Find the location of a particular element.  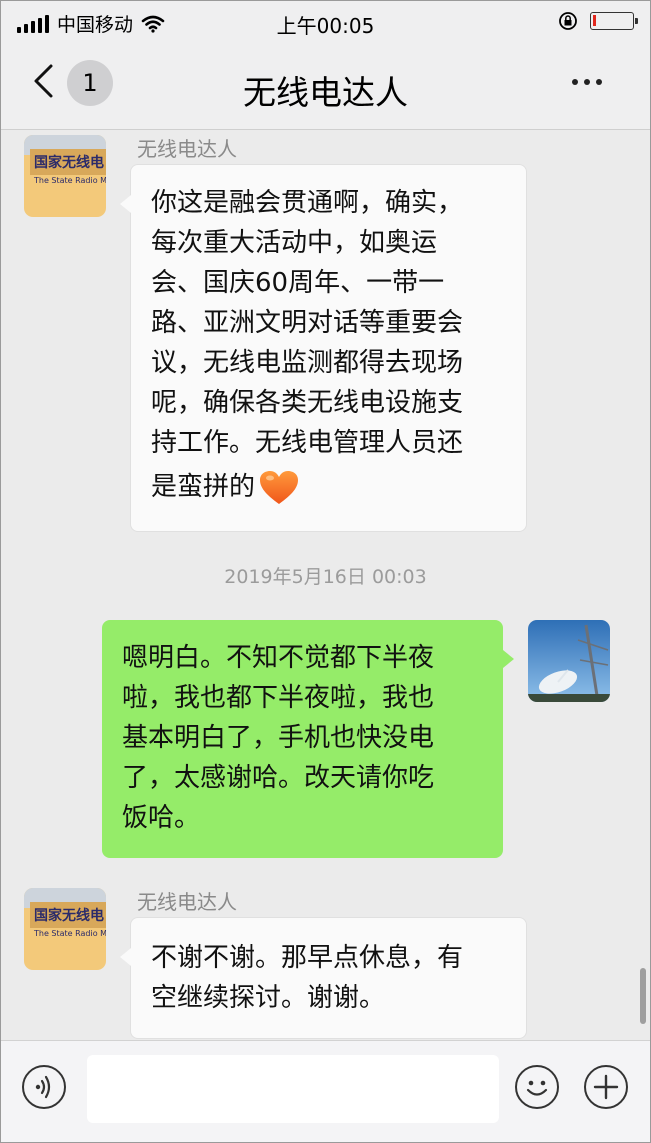

message-line: 嗯明白。不知不觉都下半夜 is located at coordinates (278, 658).